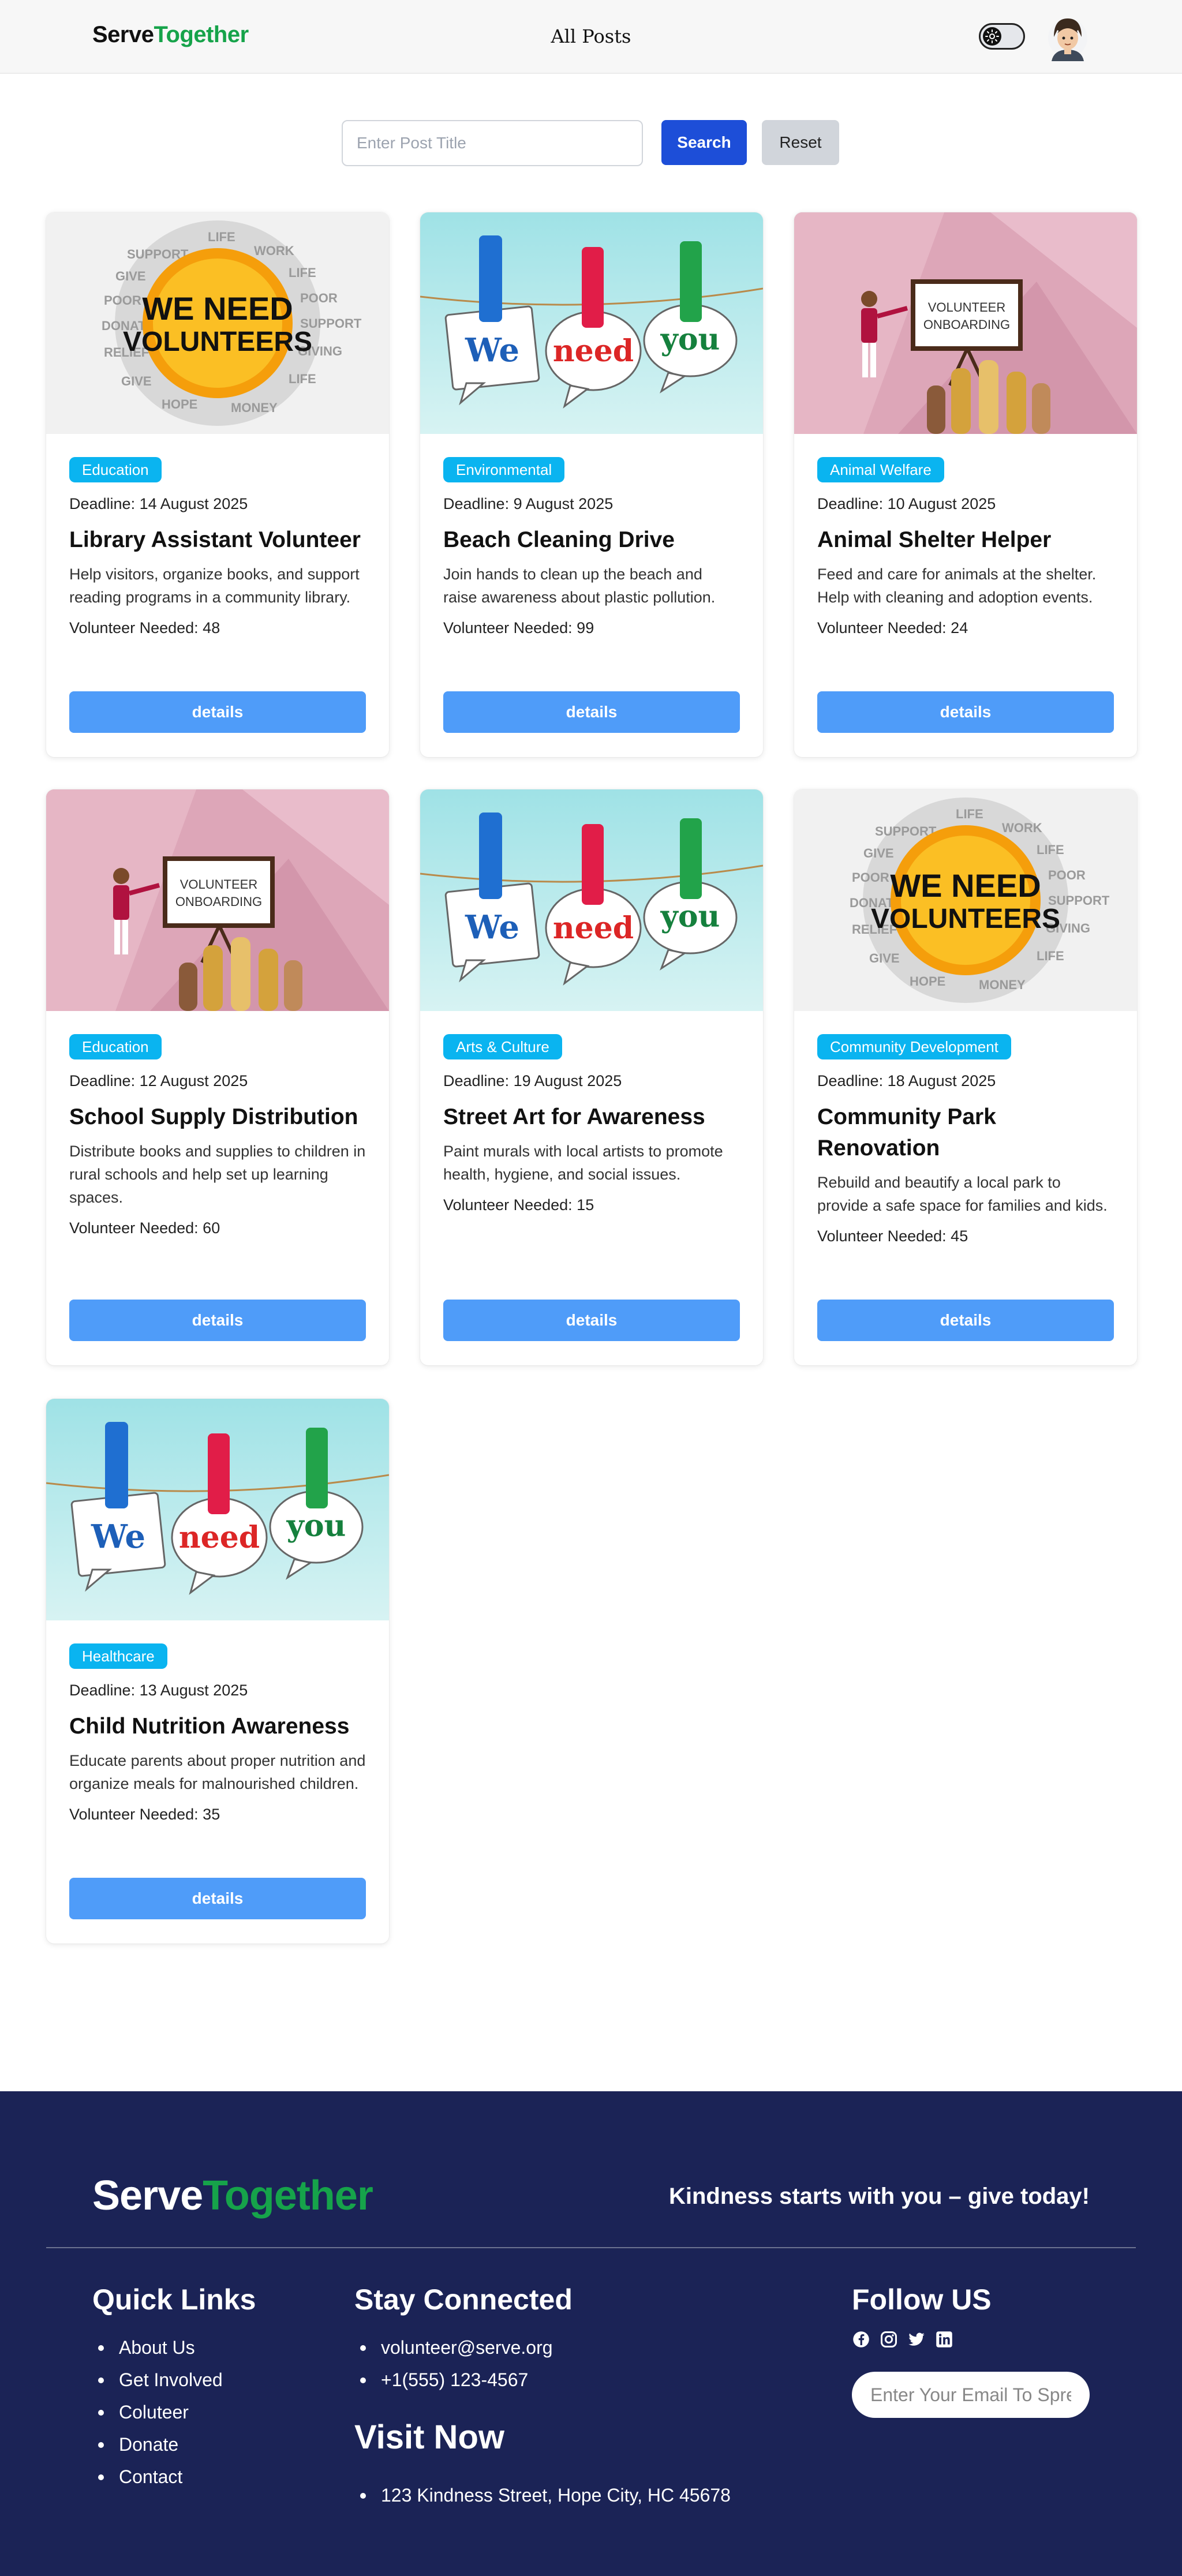 The width and height of the screenshot is (1182, 2576). I want to click on footer-link-contact: Contact, so click(157, 2477).